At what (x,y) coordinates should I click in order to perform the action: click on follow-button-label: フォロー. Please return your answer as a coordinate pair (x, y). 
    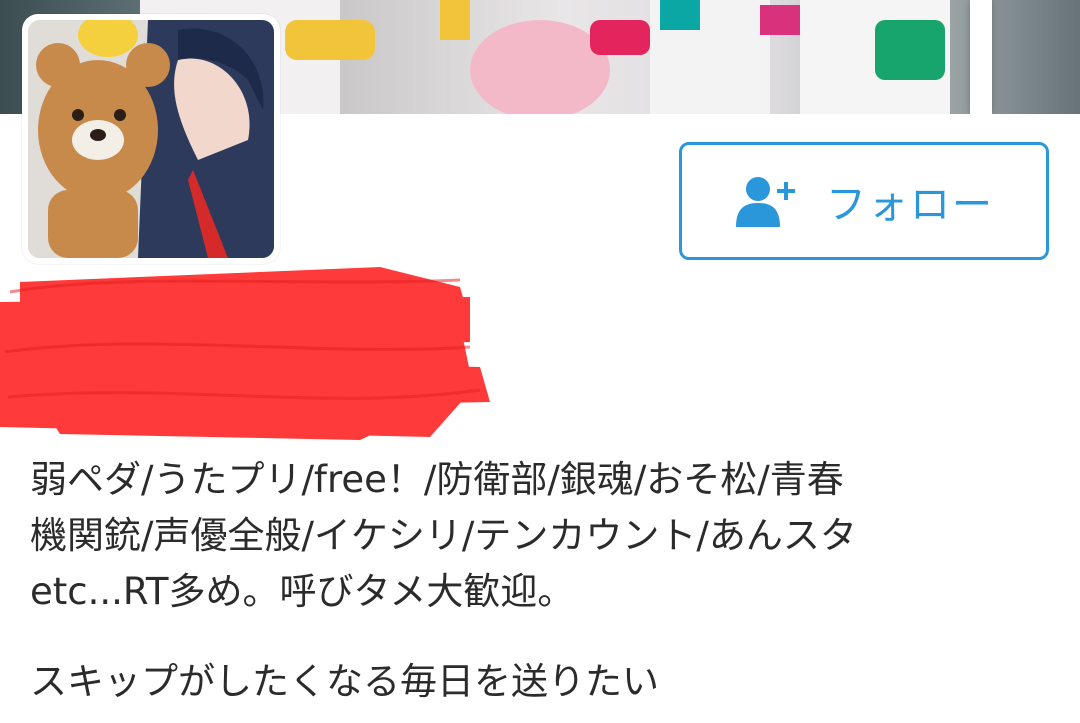
    Looking at the image, I should click on (910, 205).